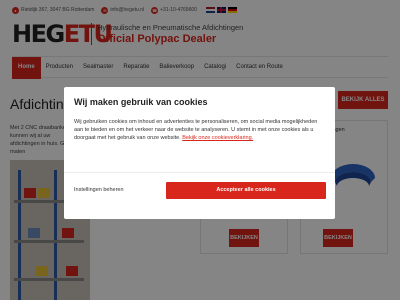 This screenshot has width=400, height=300. What do you see at coordinates (199, 172) in the screenshot?
I see `cookie-divider` at bounding box center [199, 172].